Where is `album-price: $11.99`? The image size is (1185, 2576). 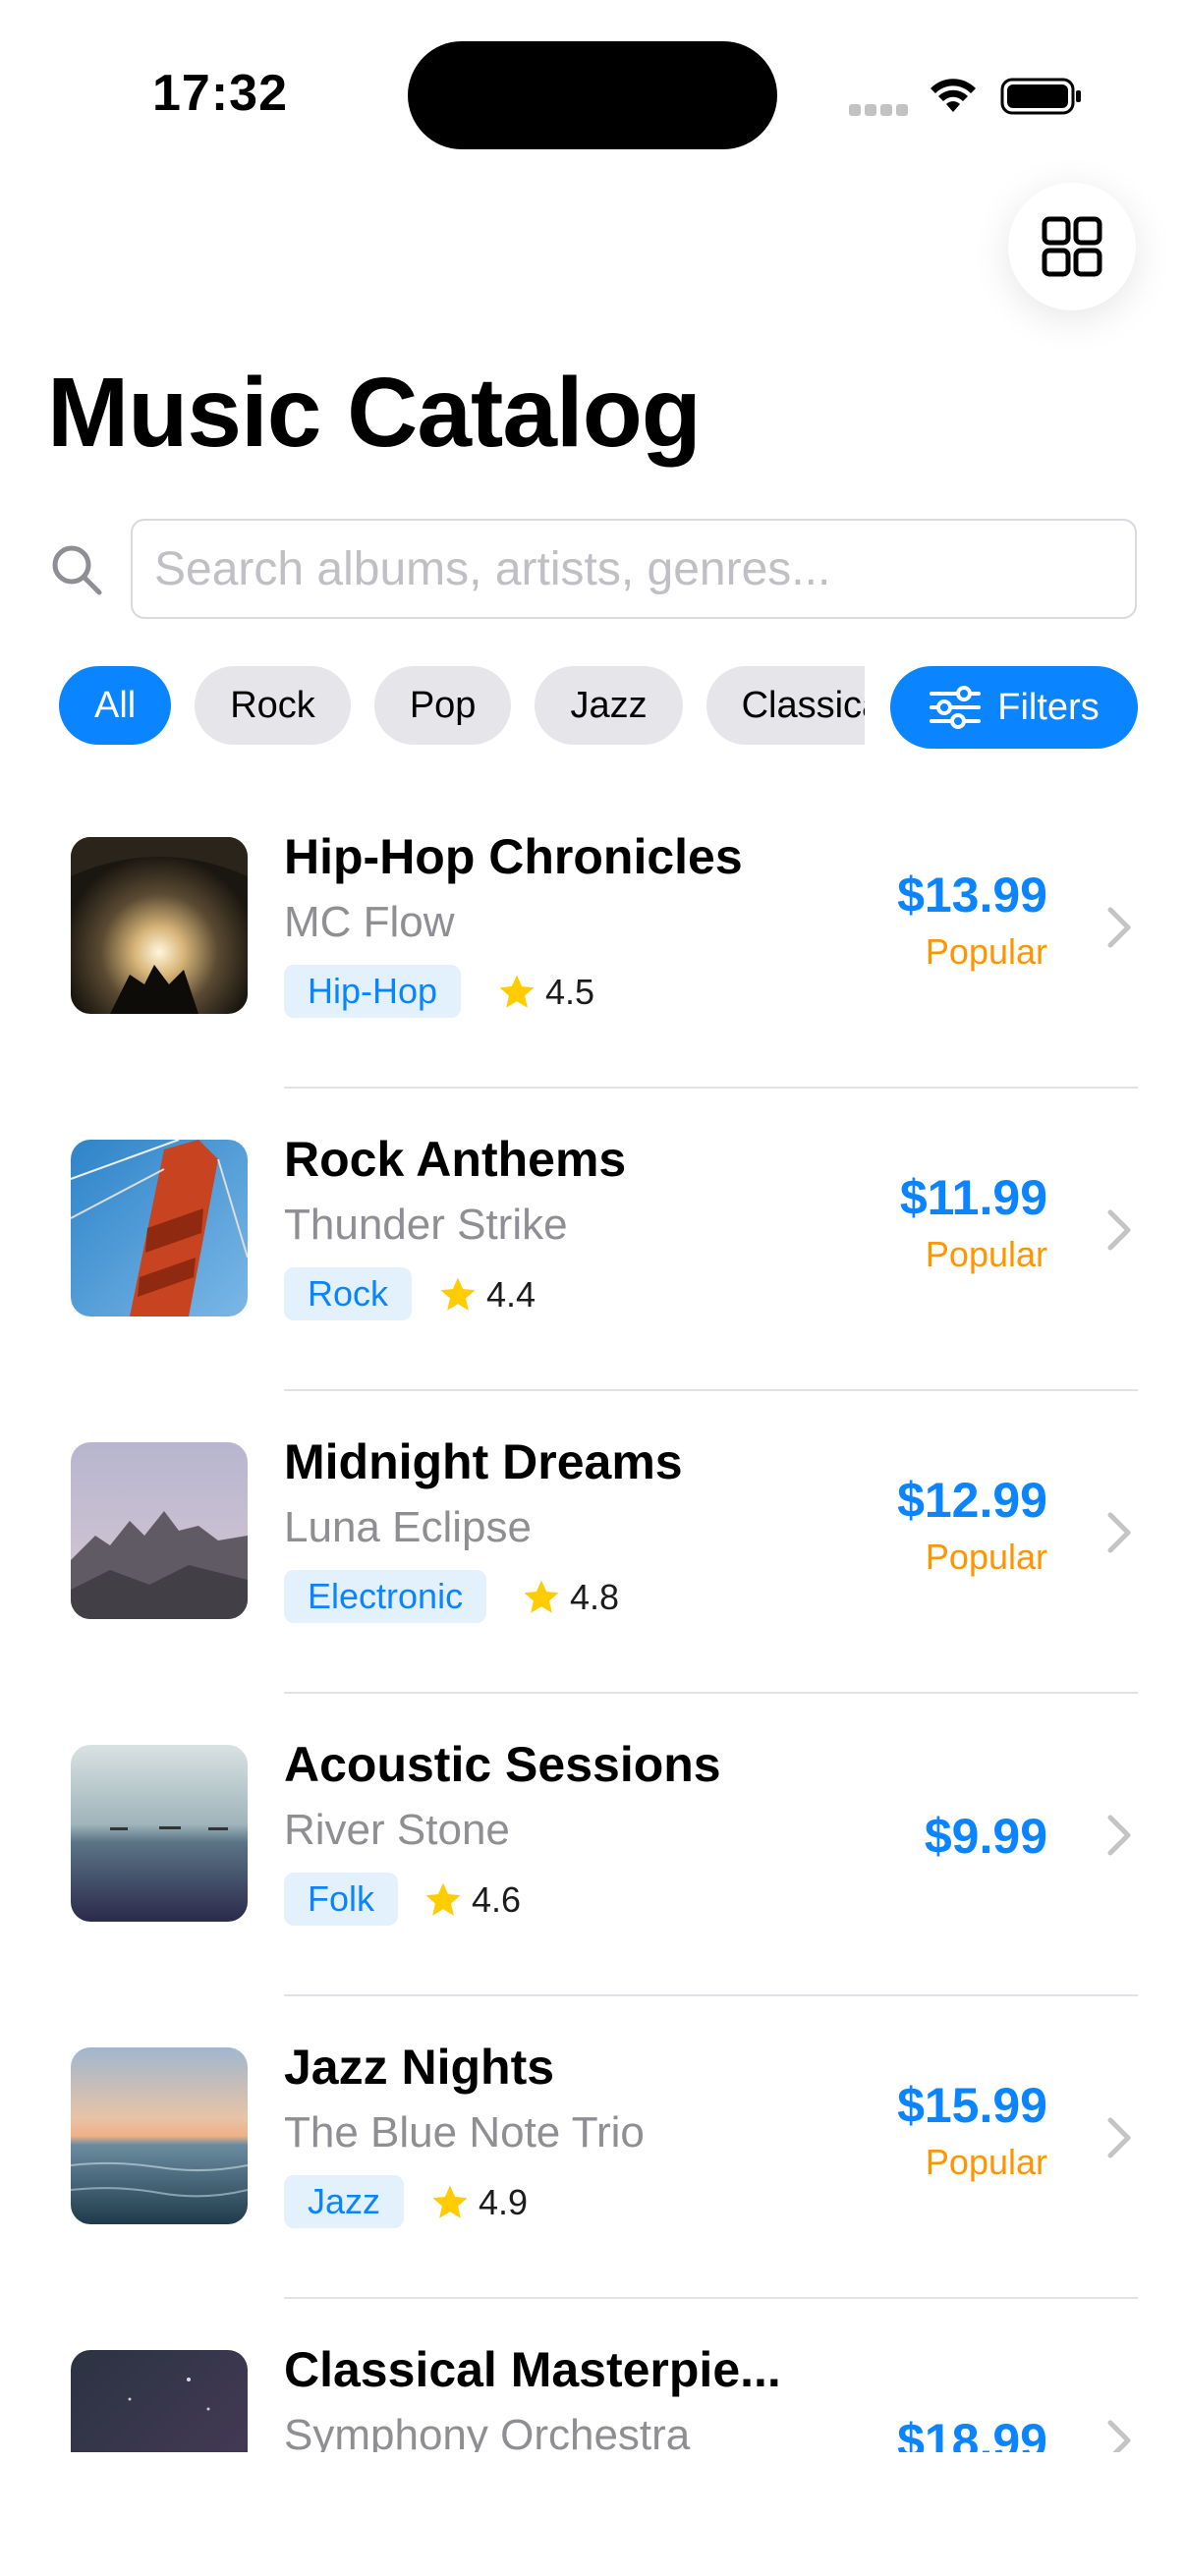 album-price: $11.99 is located at coordinates (973, 1197).